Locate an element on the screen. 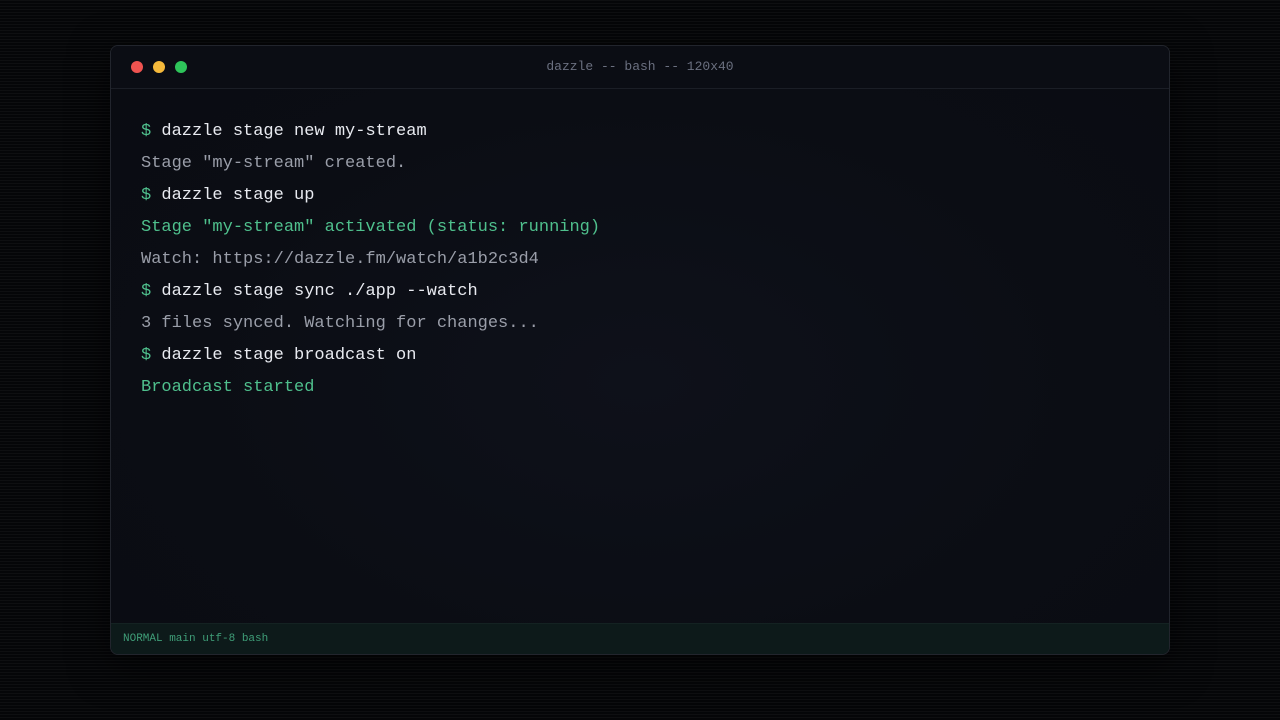 The height and width of the screenshot is (720, 1280). title-bar: dazzle -- bash -- 120x40 is located at coordinates (640, 67).